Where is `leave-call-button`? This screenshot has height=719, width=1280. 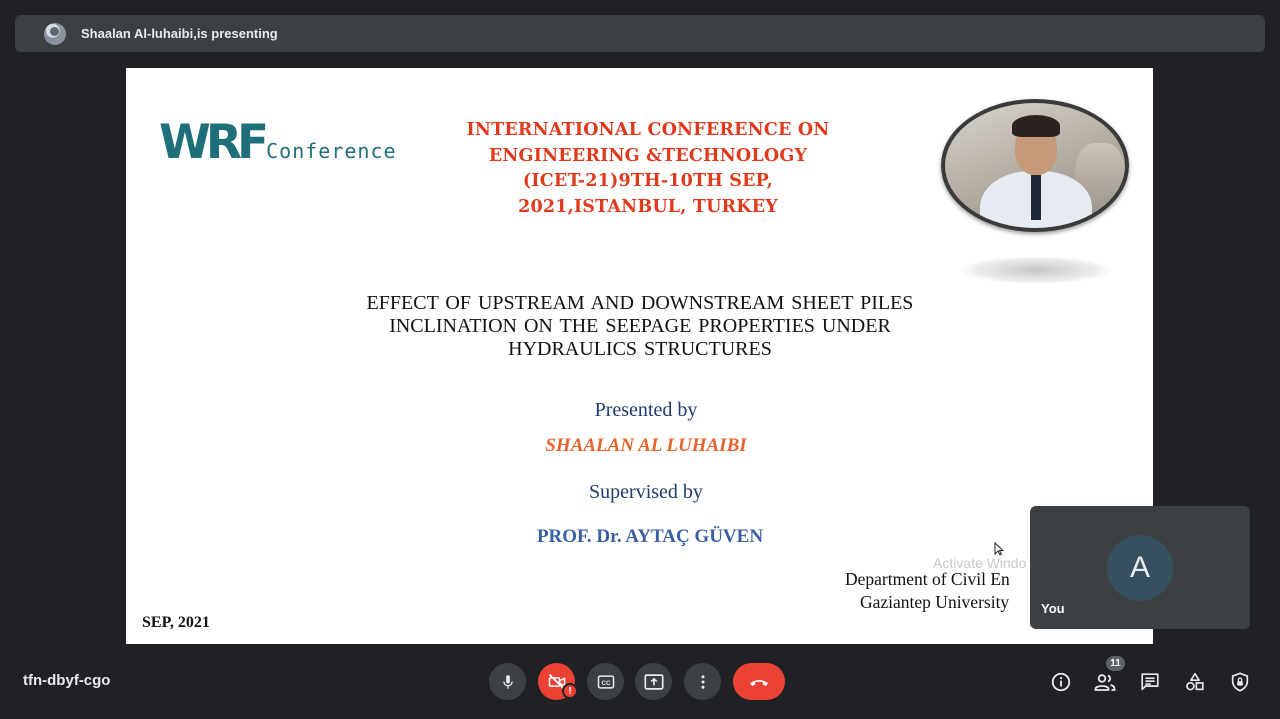 leave-call-button is located at coordinates (759, 681).